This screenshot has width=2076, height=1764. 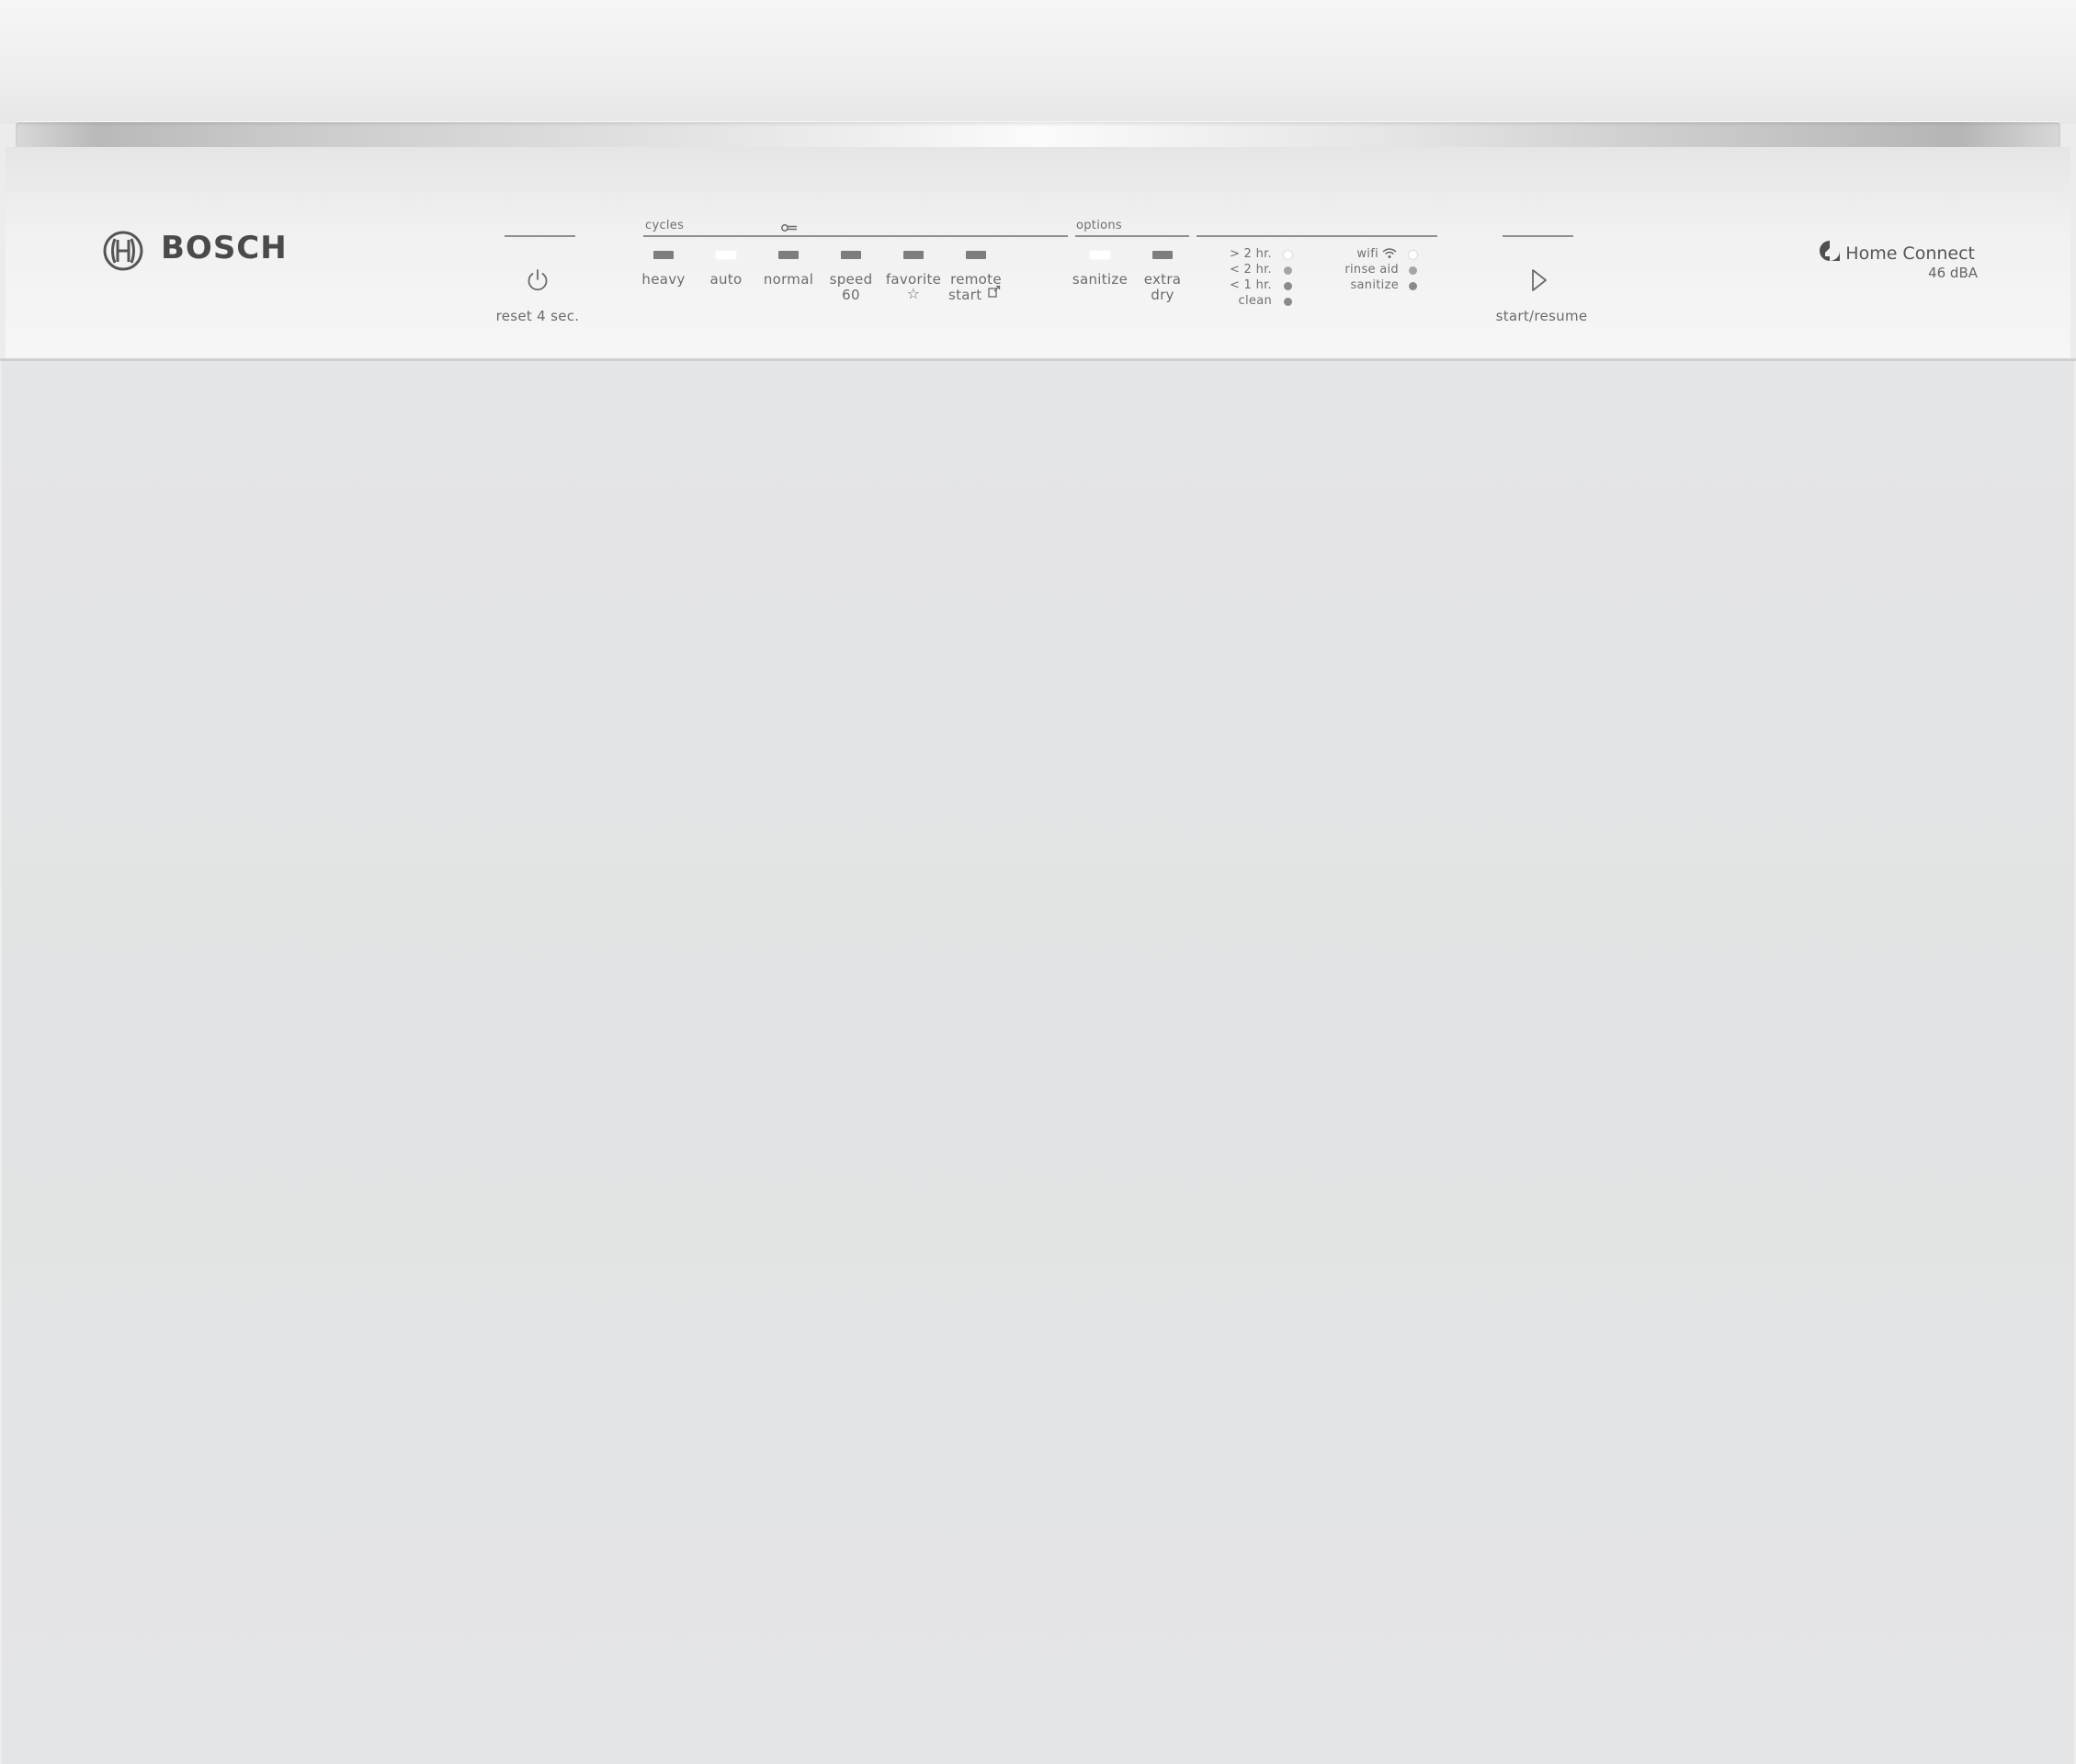 What do you see at coordinates (1132, 236) in the screenshot?
I see `options-rule` at bounding box center [1132, 236].